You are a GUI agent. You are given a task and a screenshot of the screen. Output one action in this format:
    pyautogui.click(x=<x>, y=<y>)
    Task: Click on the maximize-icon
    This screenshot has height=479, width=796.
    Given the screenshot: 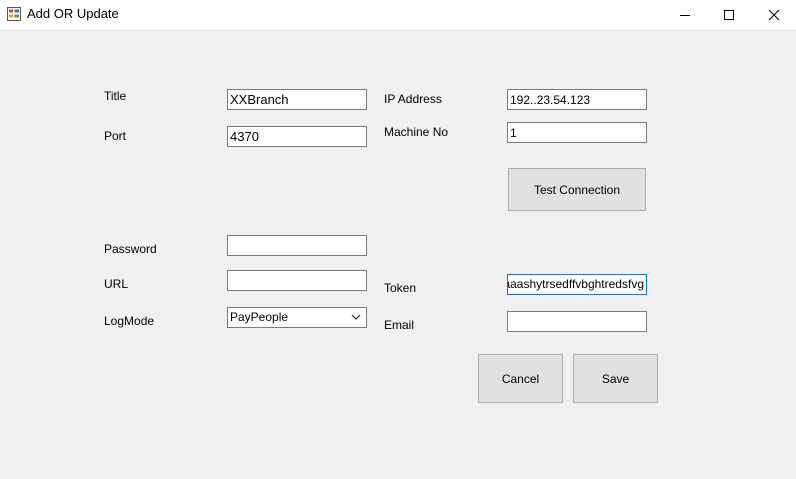 What is the action you would take?
    pyautogui.click(x=729, y=14)
    